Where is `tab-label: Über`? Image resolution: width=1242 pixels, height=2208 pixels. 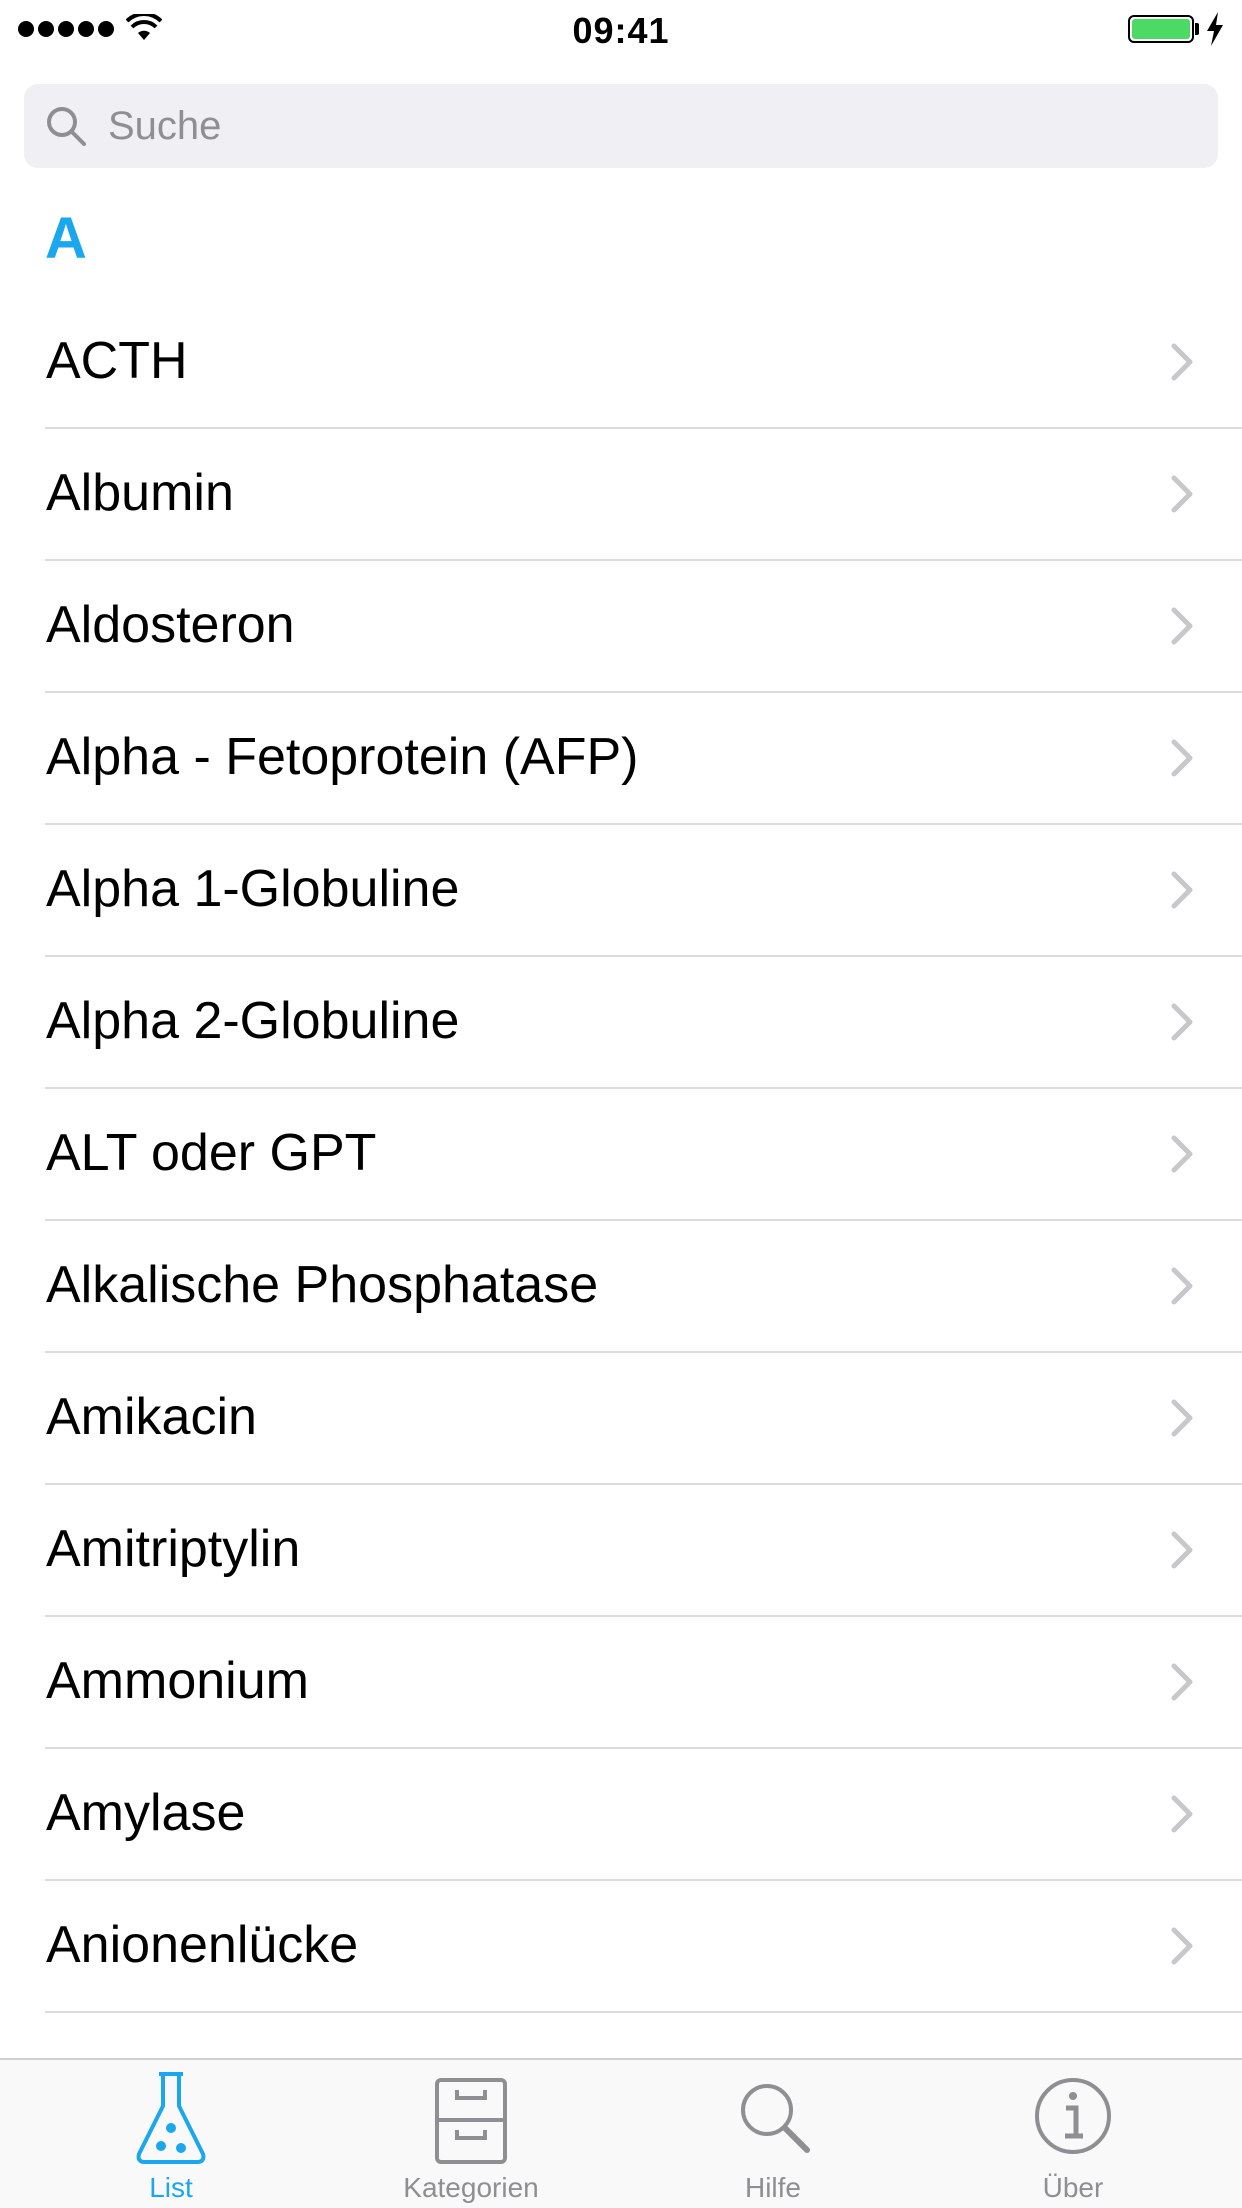
tab-label: Über is located at coordinates (1073, 2187).